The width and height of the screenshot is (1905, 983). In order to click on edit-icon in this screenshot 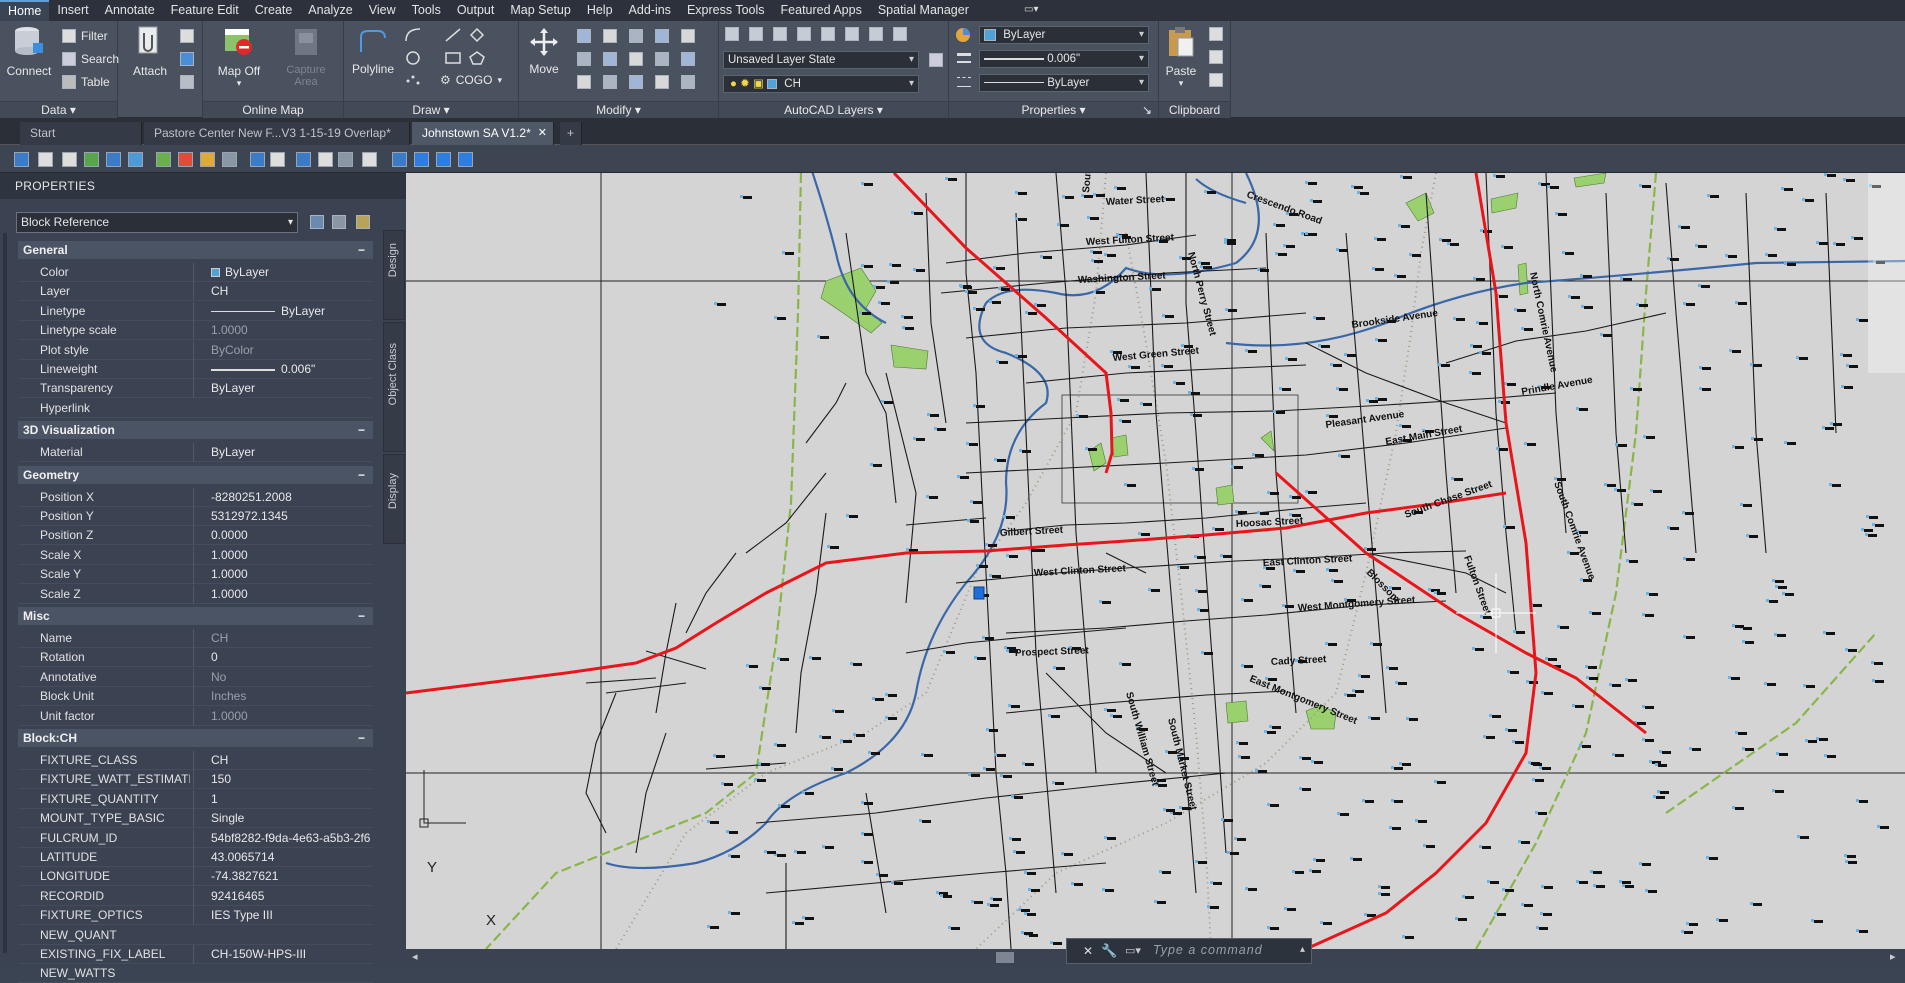, I will do `click(662, 82)`.